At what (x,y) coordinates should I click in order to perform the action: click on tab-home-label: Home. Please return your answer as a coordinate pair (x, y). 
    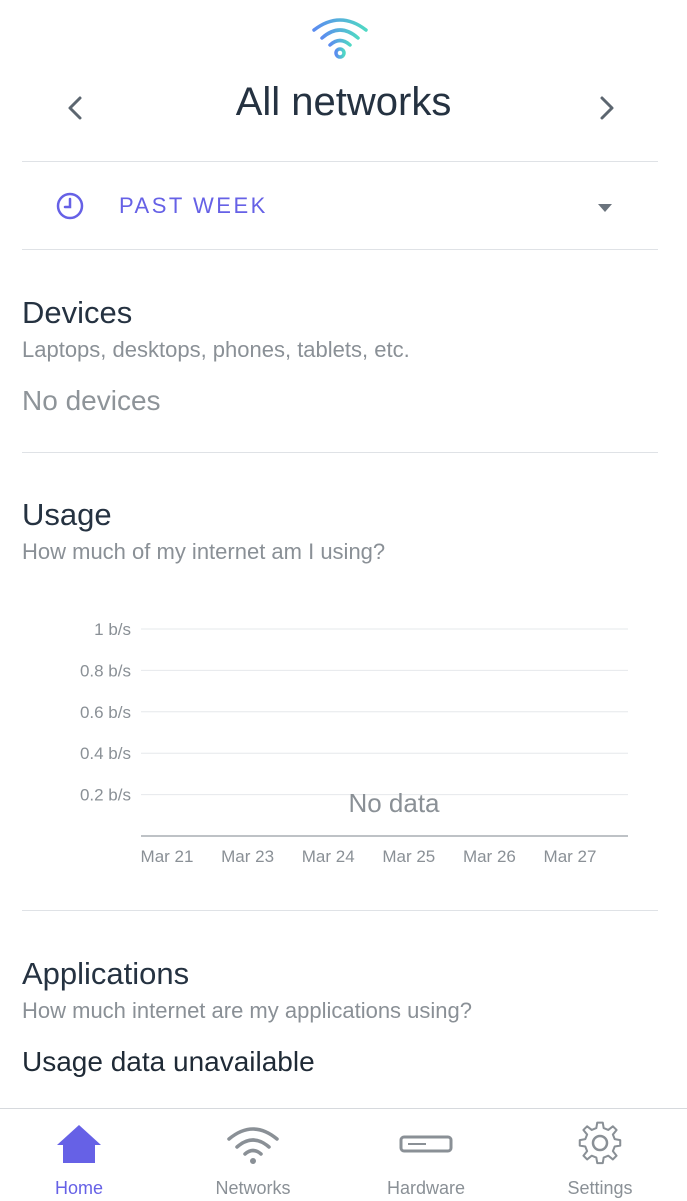
    Looking at the image, I should click on (78, 1188).